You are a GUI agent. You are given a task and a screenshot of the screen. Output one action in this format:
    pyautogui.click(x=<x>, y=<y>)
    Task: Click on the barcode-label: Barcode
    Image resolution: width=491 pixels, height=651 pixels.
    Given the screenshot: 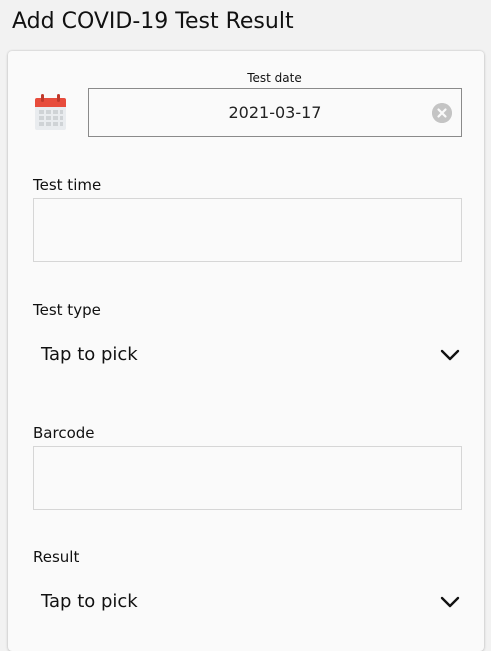 What is the action you would take?
    pyautogui.click(x=64, y=433)
    